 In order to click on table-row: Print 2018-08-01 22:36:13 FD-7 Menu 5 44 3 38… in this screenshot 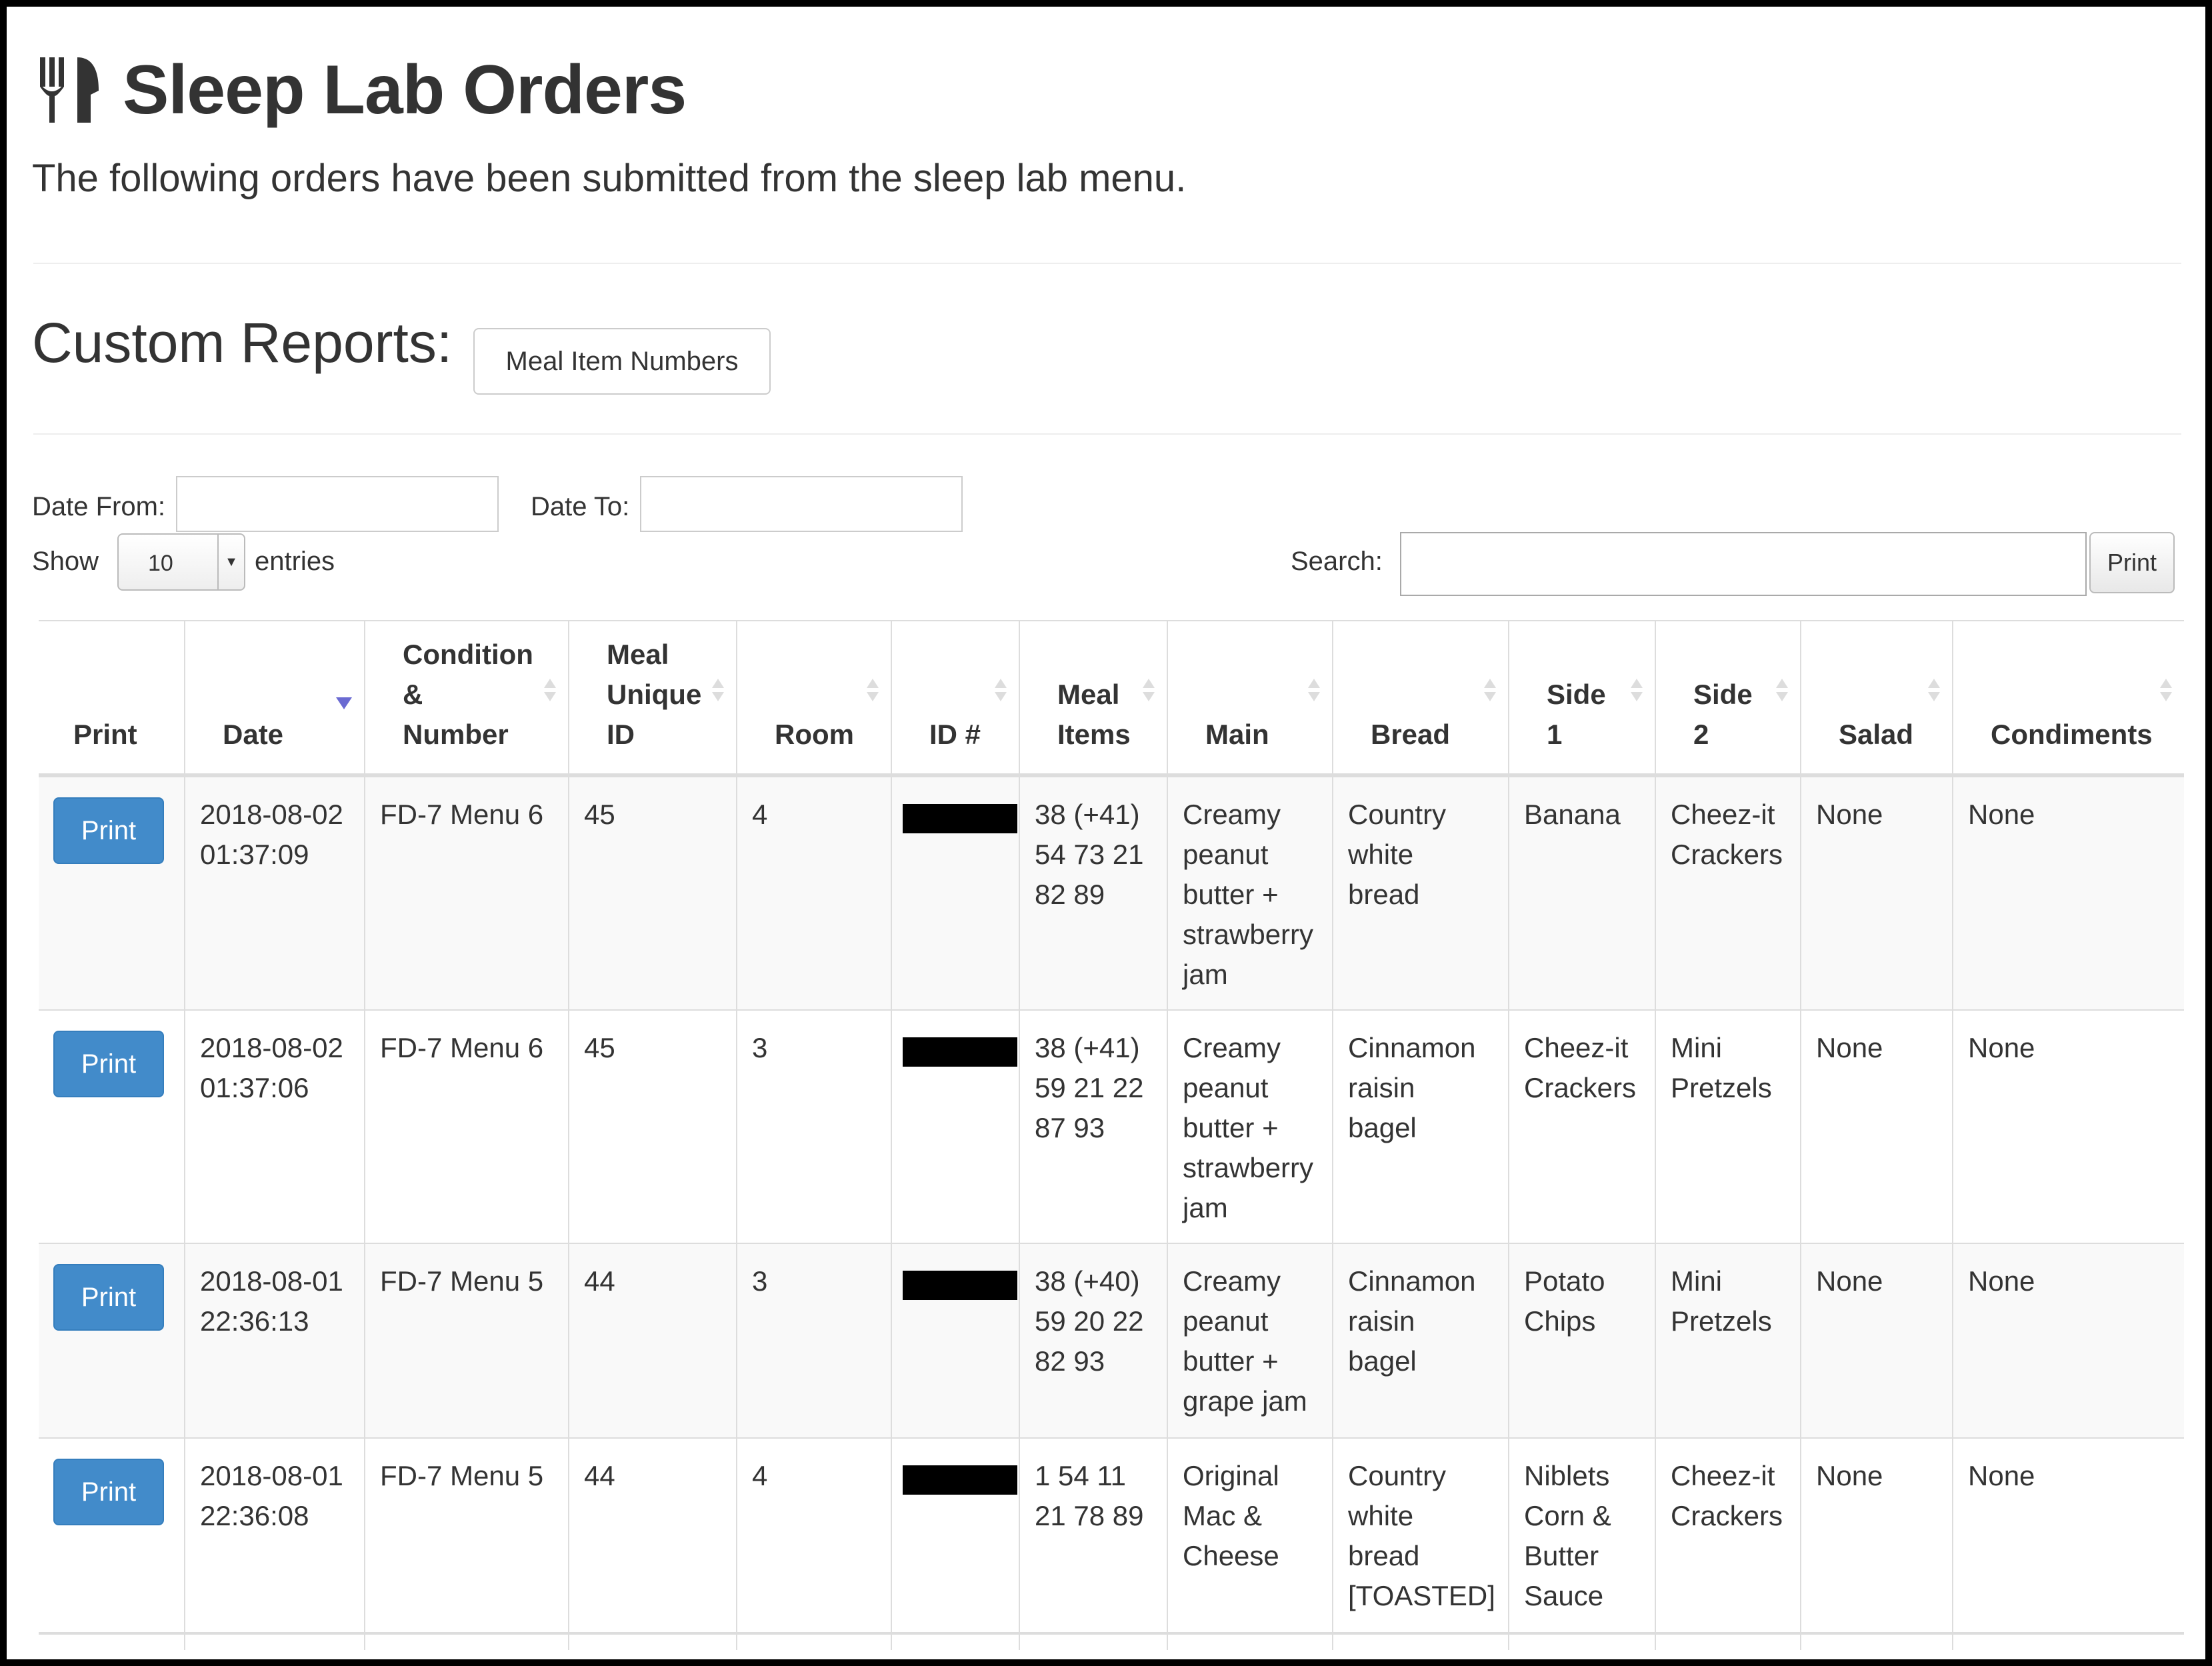, I will do `click(1111, 1341)`.